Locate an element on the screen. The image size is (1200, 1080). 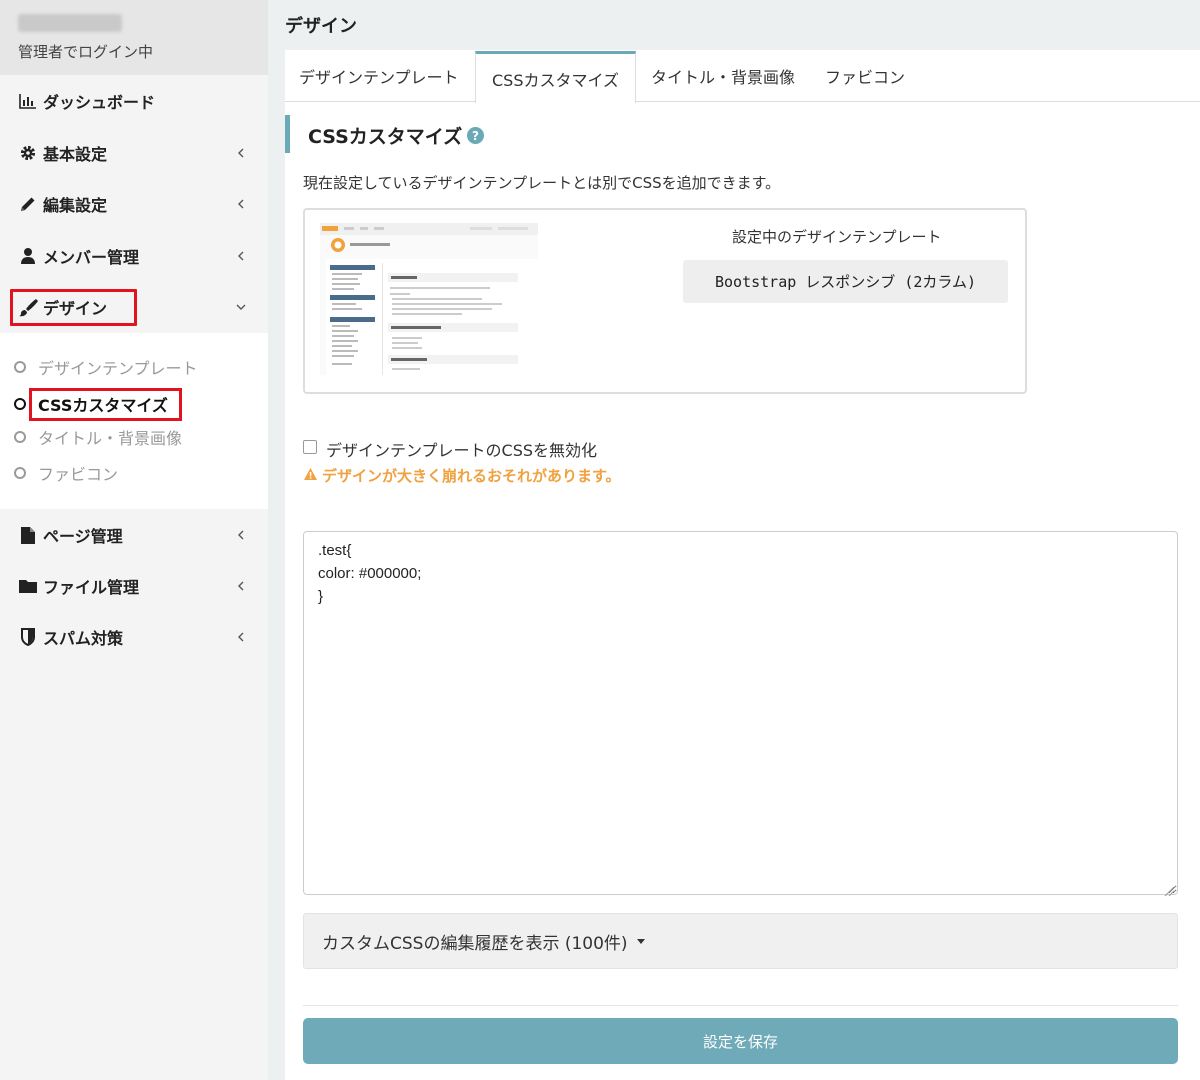
tab-css-customize: CSSカスタマイズ is located at coordinates (555, 77).